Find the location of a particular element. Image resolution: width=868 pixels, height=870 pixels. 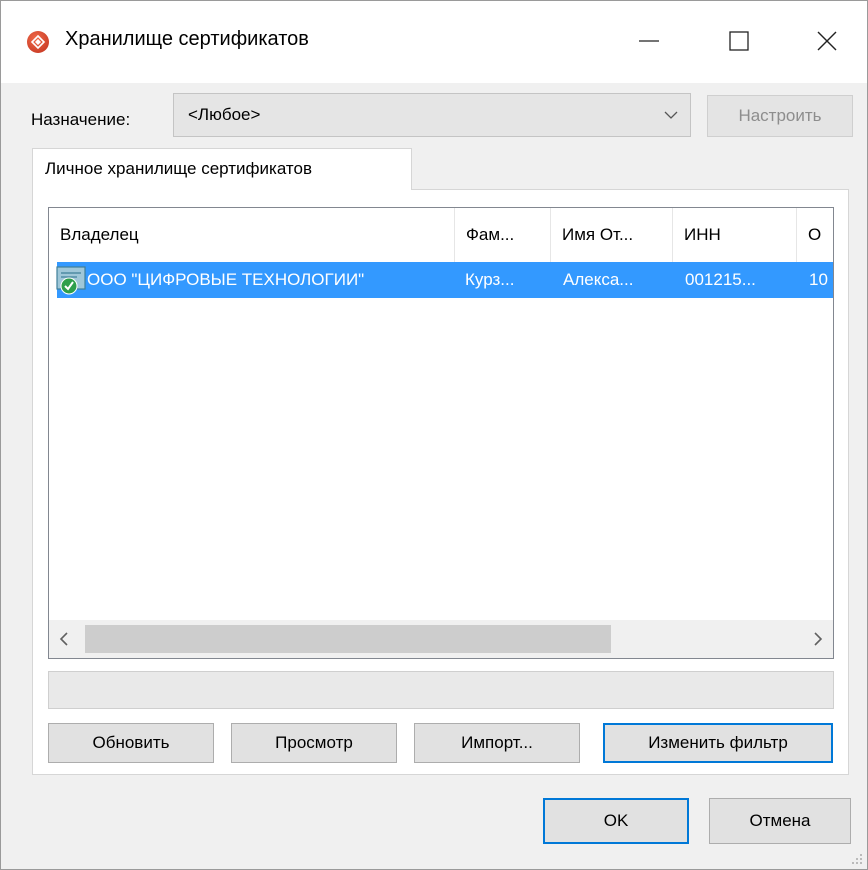

scroll-left-icon is located at coordinates (64, 639).